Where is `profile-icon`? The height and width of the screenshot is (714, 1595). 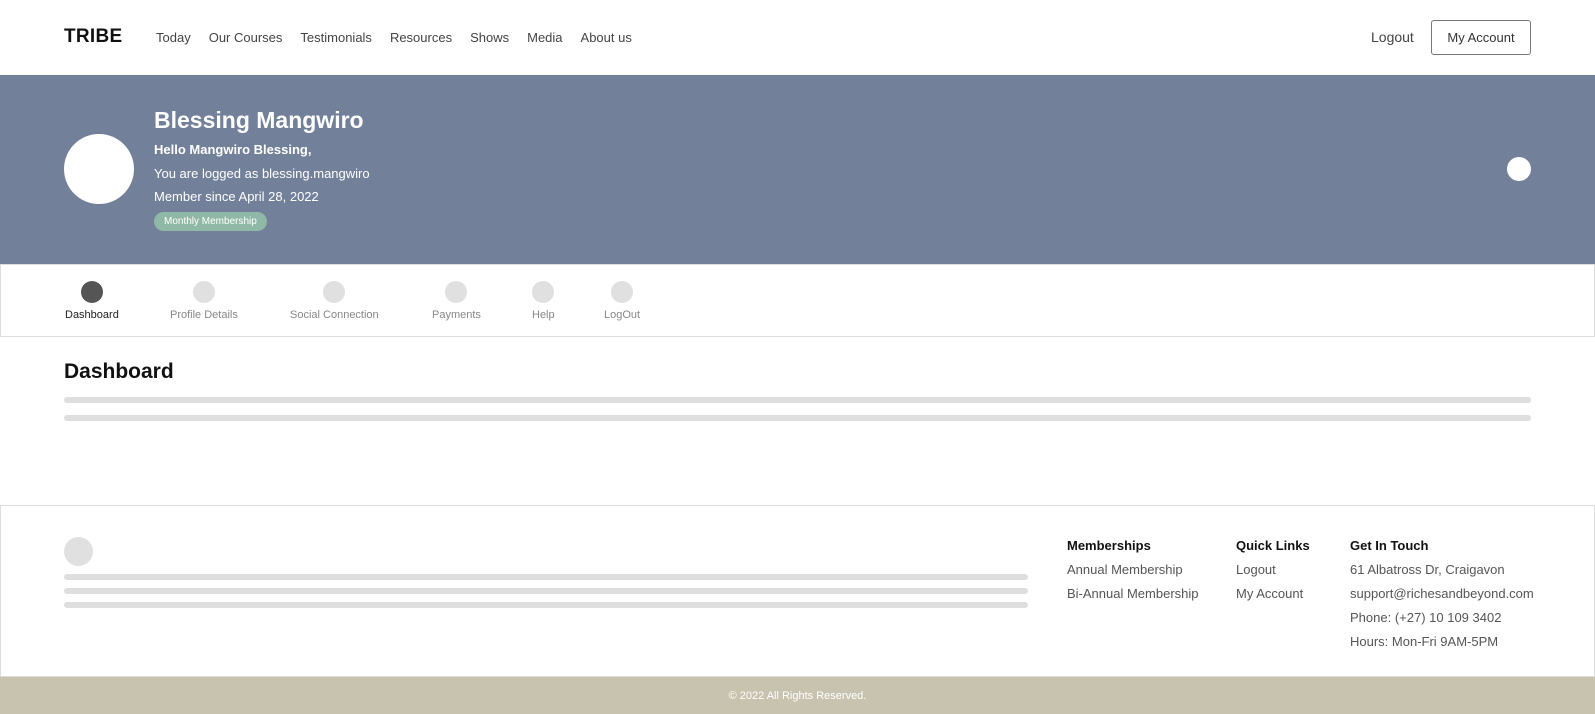
profile-icon is located at coordinates (203, 292).